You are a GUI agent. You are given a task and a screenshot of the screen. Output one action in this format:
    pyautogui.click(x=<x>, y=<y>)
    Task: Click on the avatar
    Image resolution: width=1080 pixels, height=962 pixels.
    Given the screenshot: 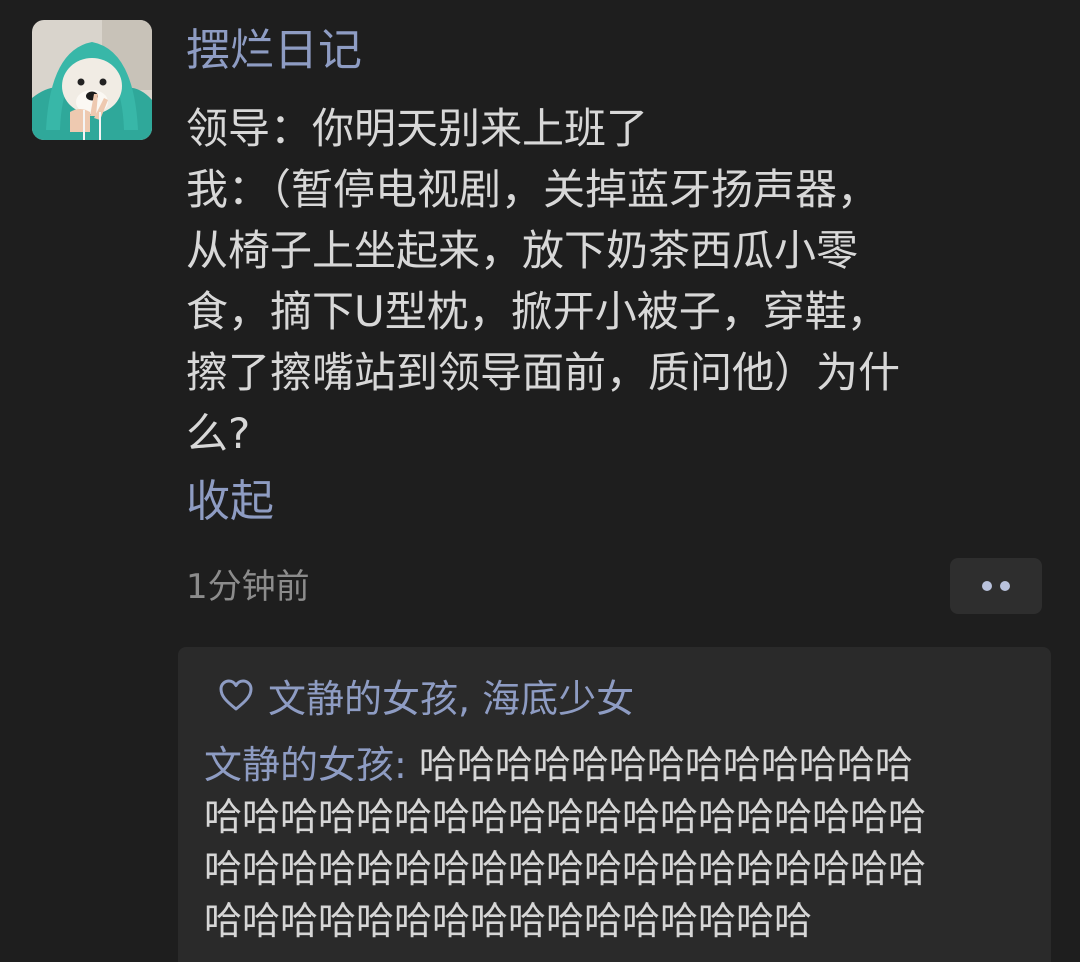 What is the action you would take?
    pyautogui.click(x=92, y=80)
    